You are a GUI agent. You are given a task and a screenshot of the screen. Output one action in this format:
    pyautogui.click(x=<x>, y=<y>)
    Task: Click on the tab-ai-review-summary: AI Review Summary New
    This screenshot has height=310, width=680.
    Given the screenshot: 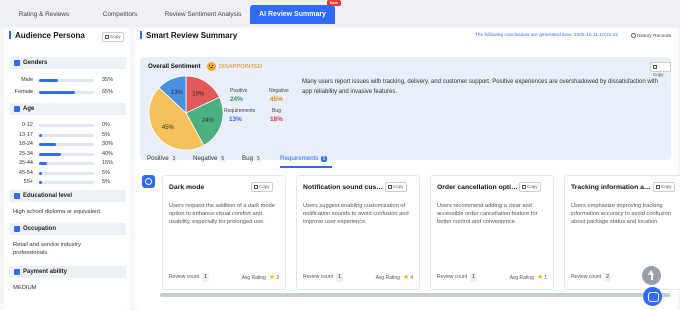 What is the action you would take?
    pyautogui.click(x=295, y=12)
    